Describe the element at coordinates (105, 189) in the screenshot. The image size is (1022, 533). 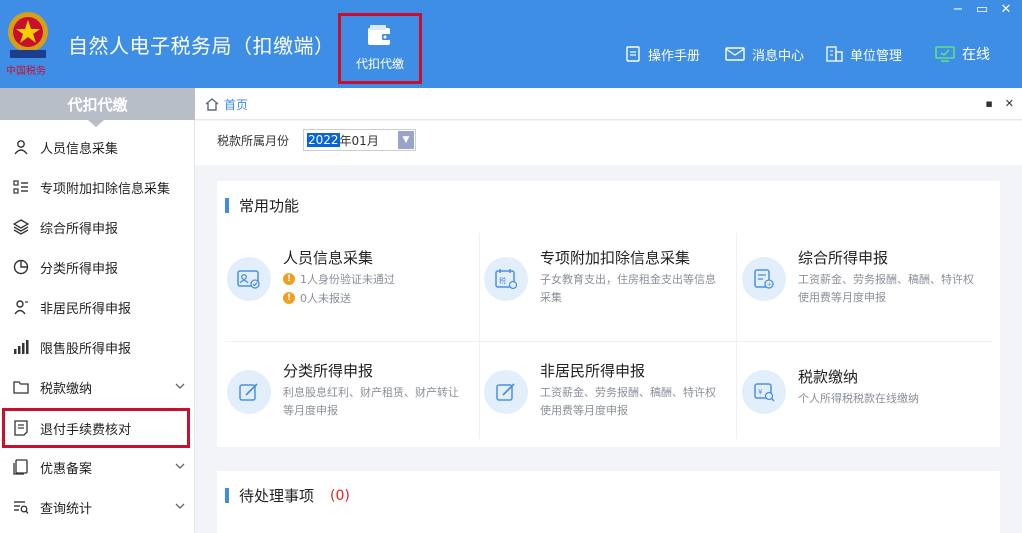
I see `sidebar-item-label: 专项附加扣除信息采集` at that location.